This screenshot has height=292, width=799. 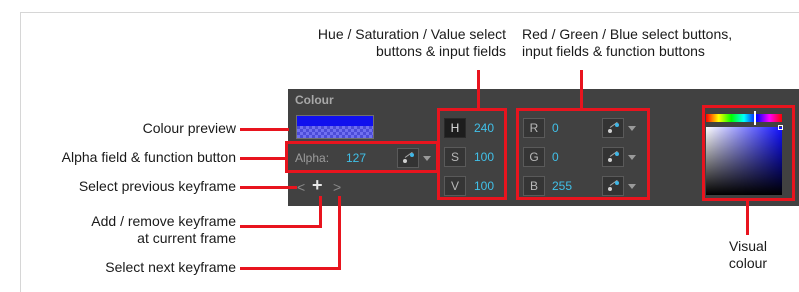 I want to click on colour-preview-opaque, so click(x=335, y=120).